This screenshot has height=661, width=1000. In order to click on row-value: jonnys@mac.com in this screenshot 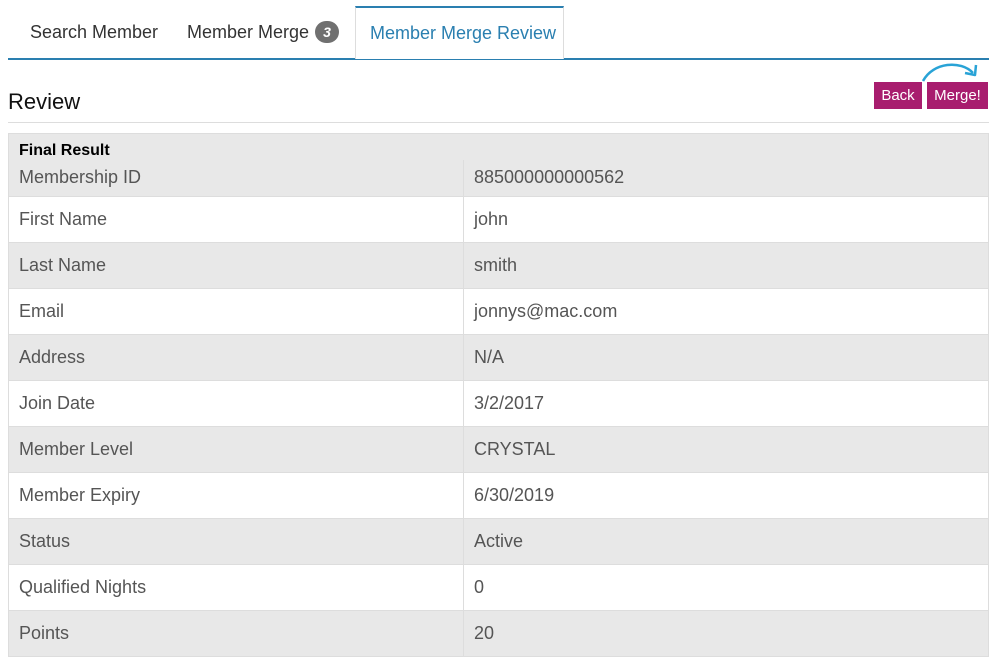, I will do `click(726, 311)`.